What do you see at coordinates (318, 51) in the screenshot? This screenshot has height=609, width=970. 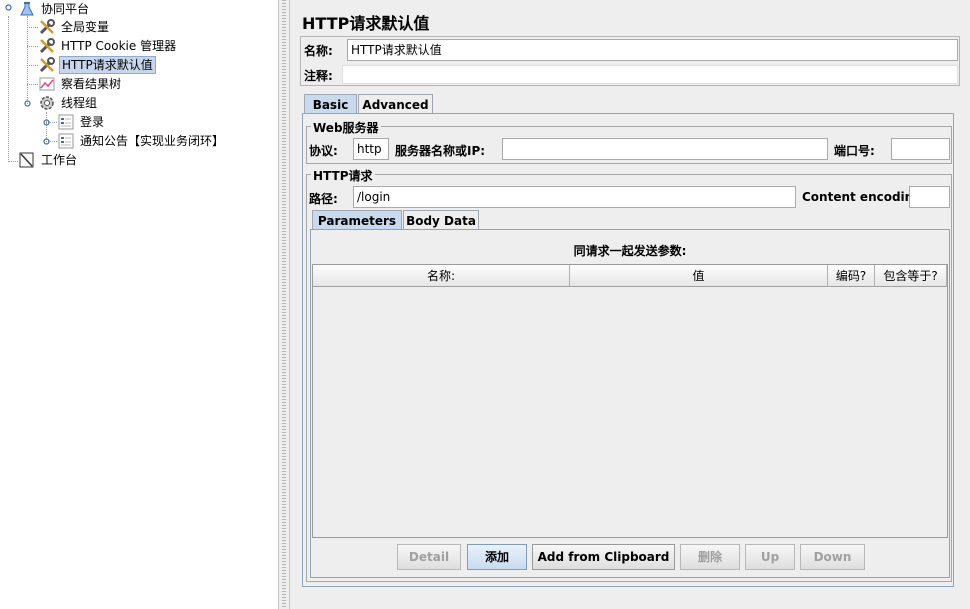 I see `name-label: 名称:` at bounding box center [318, 51].